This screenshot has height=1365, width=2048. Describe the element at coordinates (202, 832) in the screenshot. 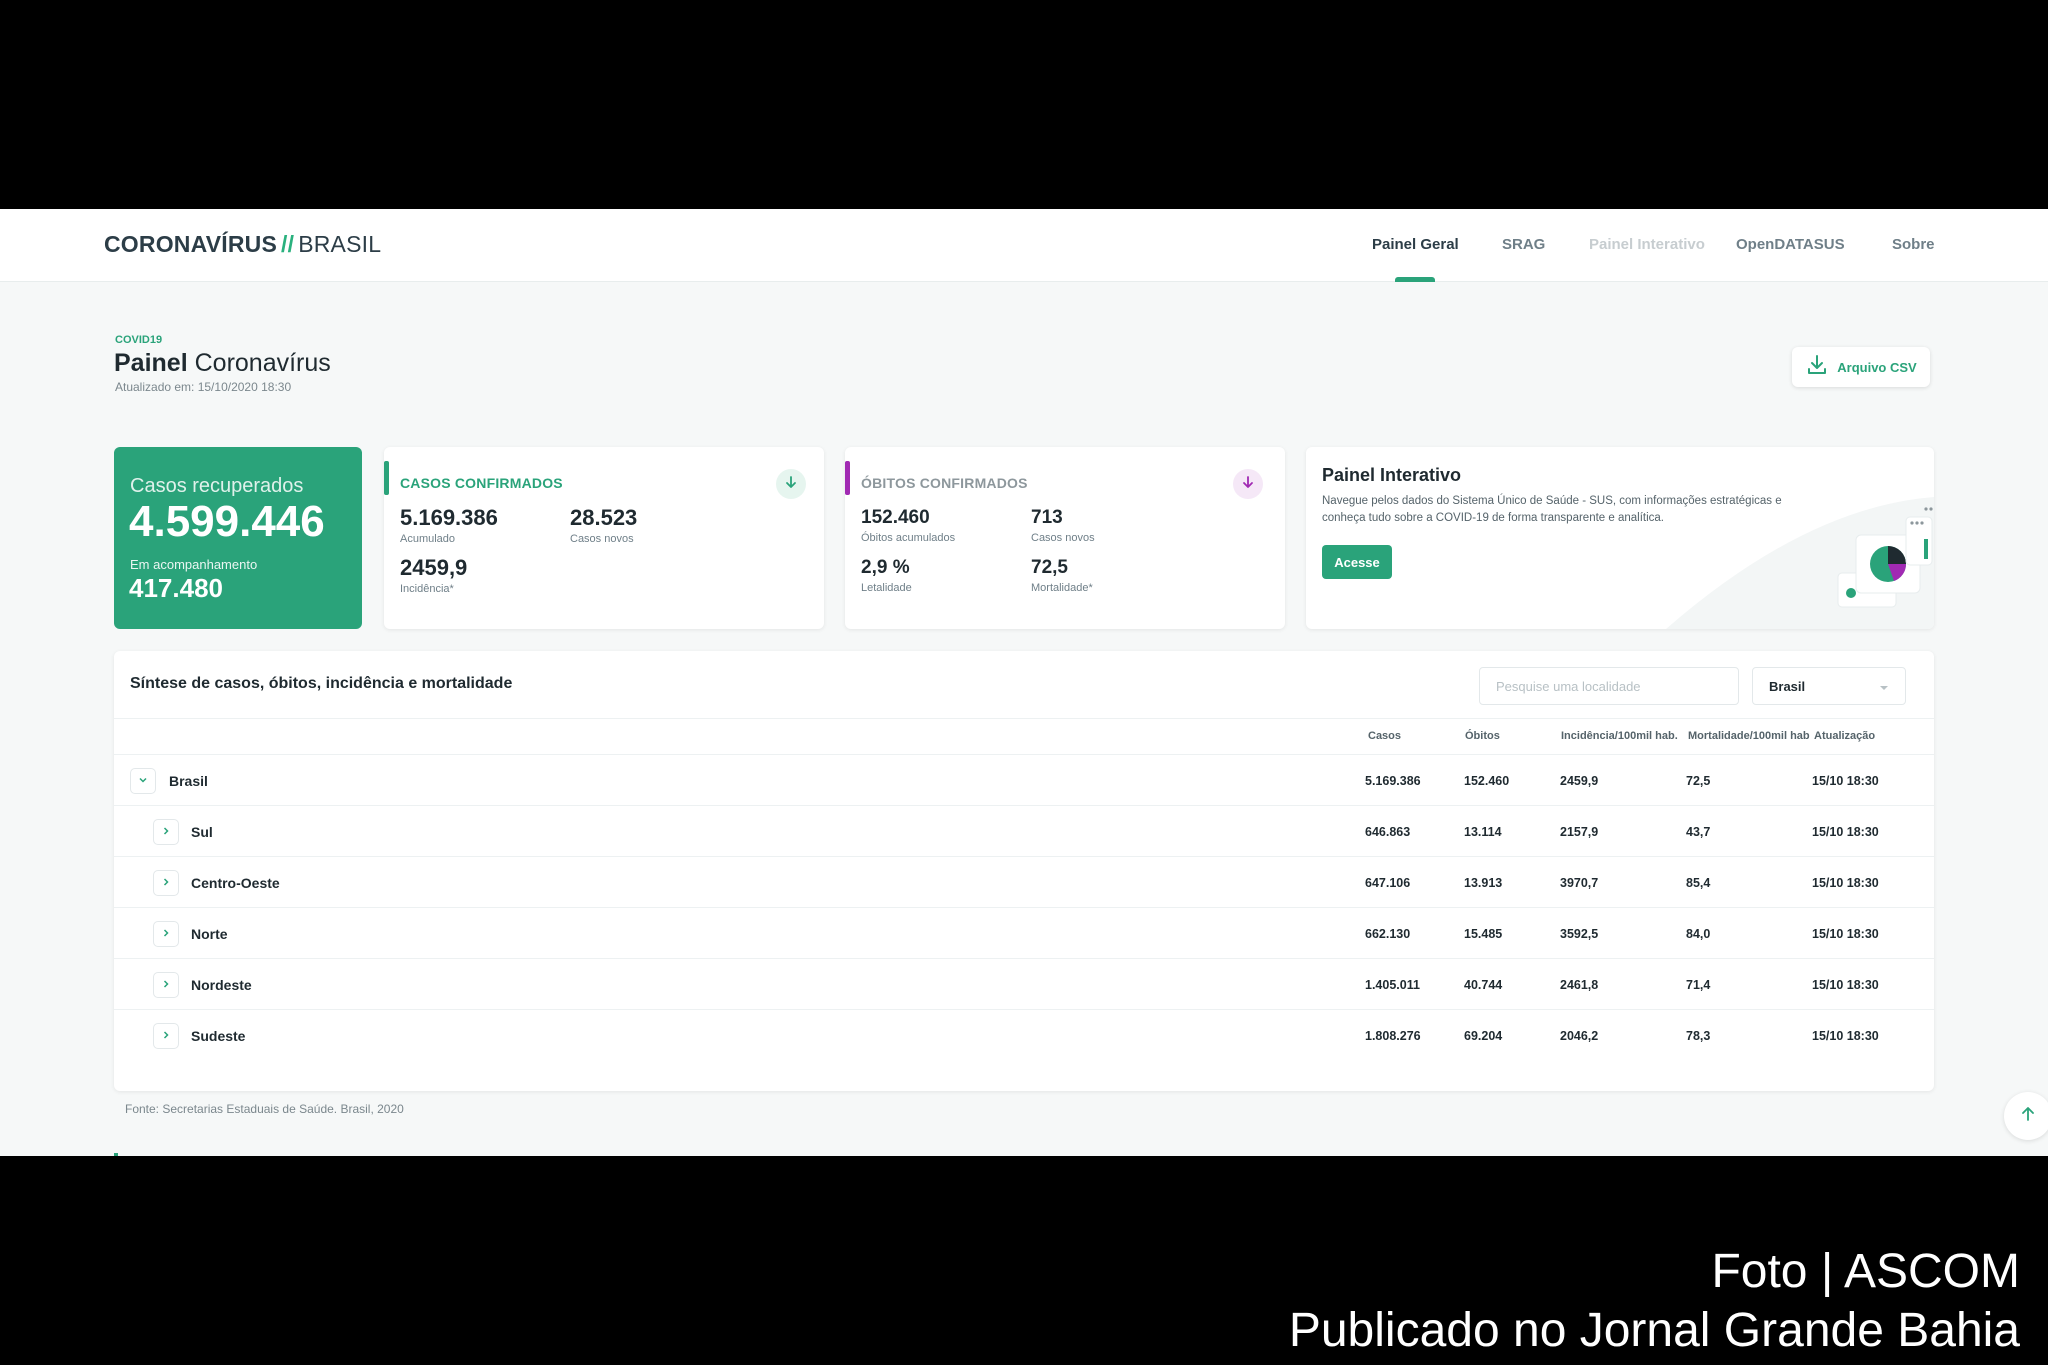

I see `row-name: Sul` at that location.